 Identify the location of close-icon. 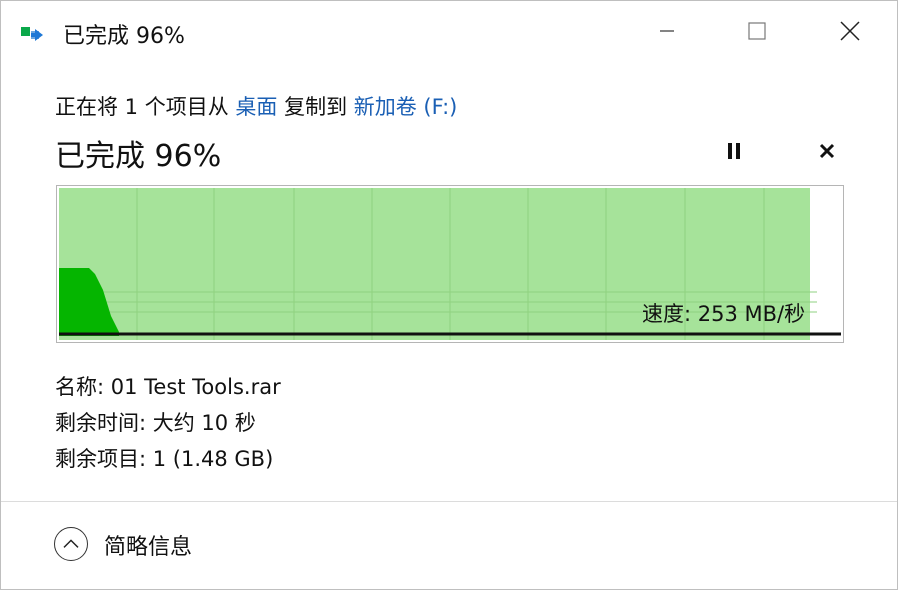
(850, 31).